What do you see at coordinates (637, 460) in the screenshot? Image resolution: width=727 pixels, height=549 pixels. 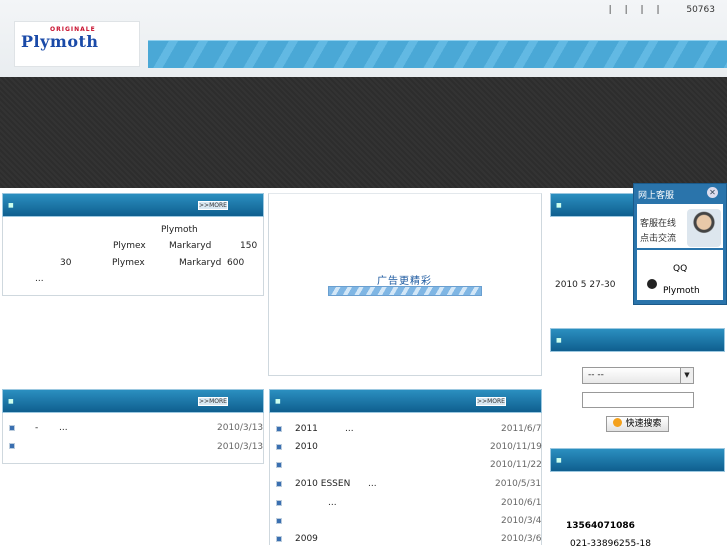 I see `contact-header-bar: ■` at bounding box center [637, 460].